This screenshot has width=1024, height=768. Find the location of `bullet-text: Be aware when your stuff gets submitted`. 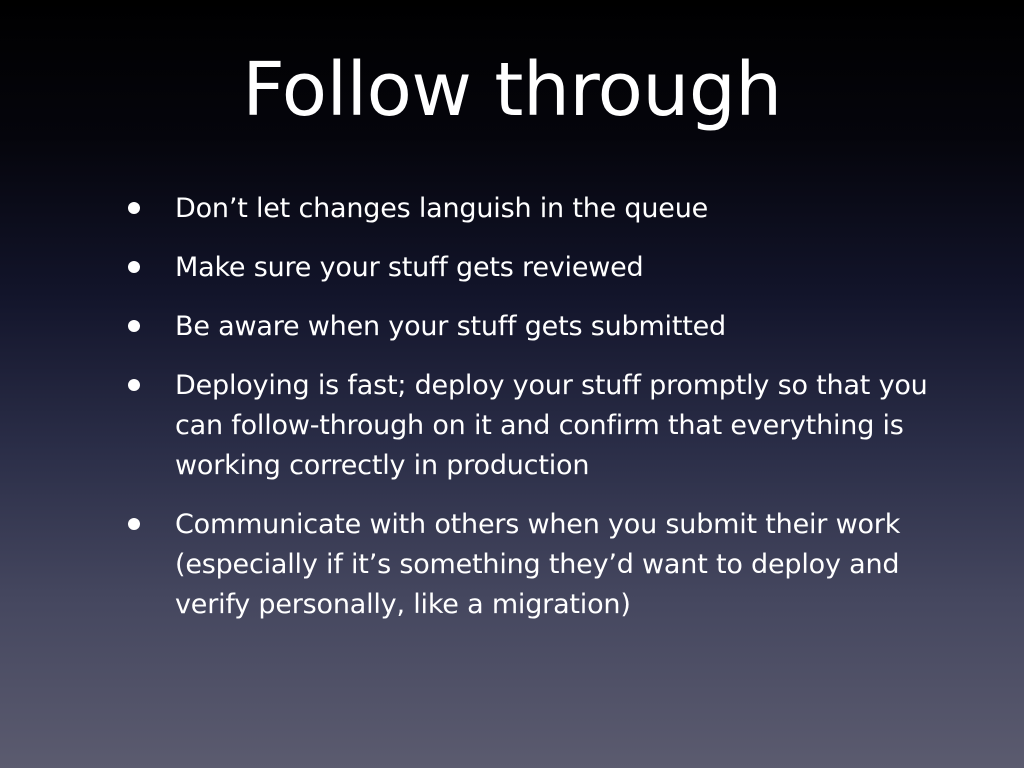

bullet-text: Be aware when your stuff gets submitted is located at coordinates (450, 326).